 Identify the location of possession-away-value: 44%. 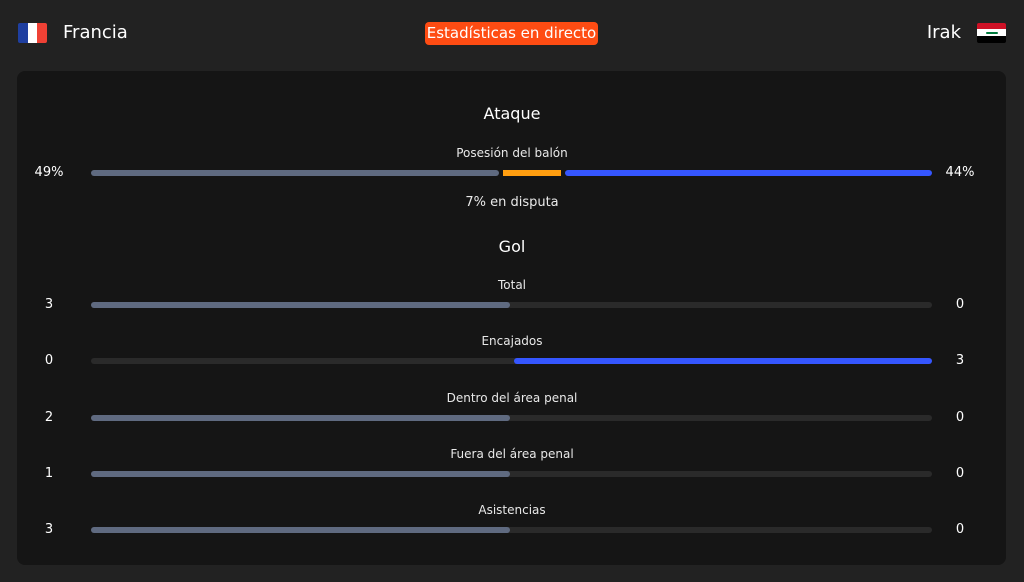
(960, 172).